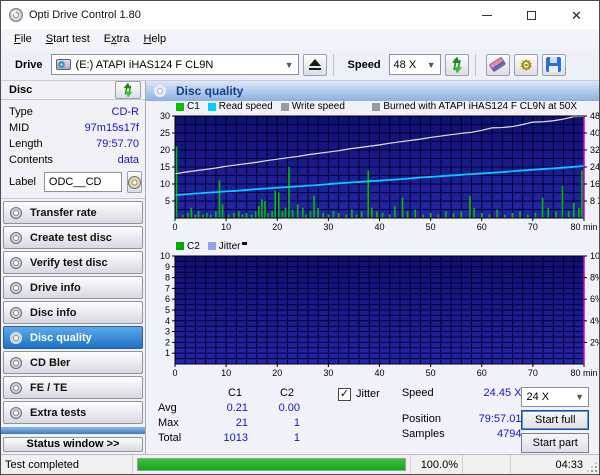  Describe the element at coordinates (595, 299) in the screenshot. I see `svg-text: 6%` at that location.